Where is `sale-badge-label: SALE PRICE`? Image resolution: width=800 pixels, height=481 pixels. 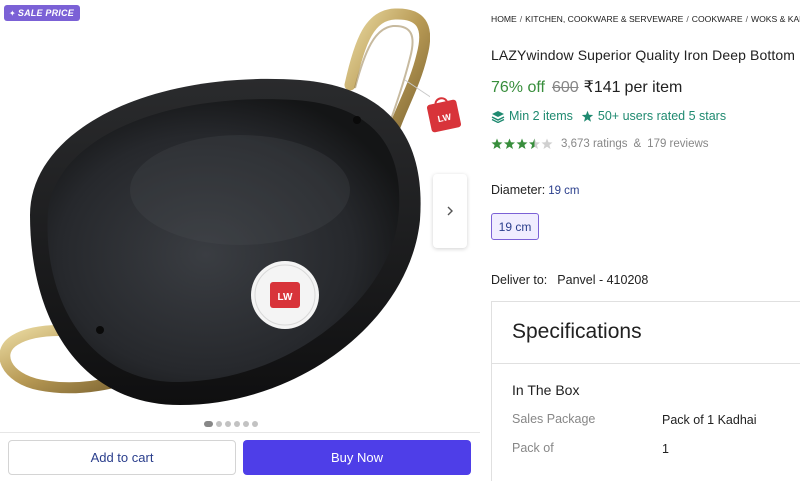 sale-badge-label: SALE PRICE is located at coordinates (45, 13).